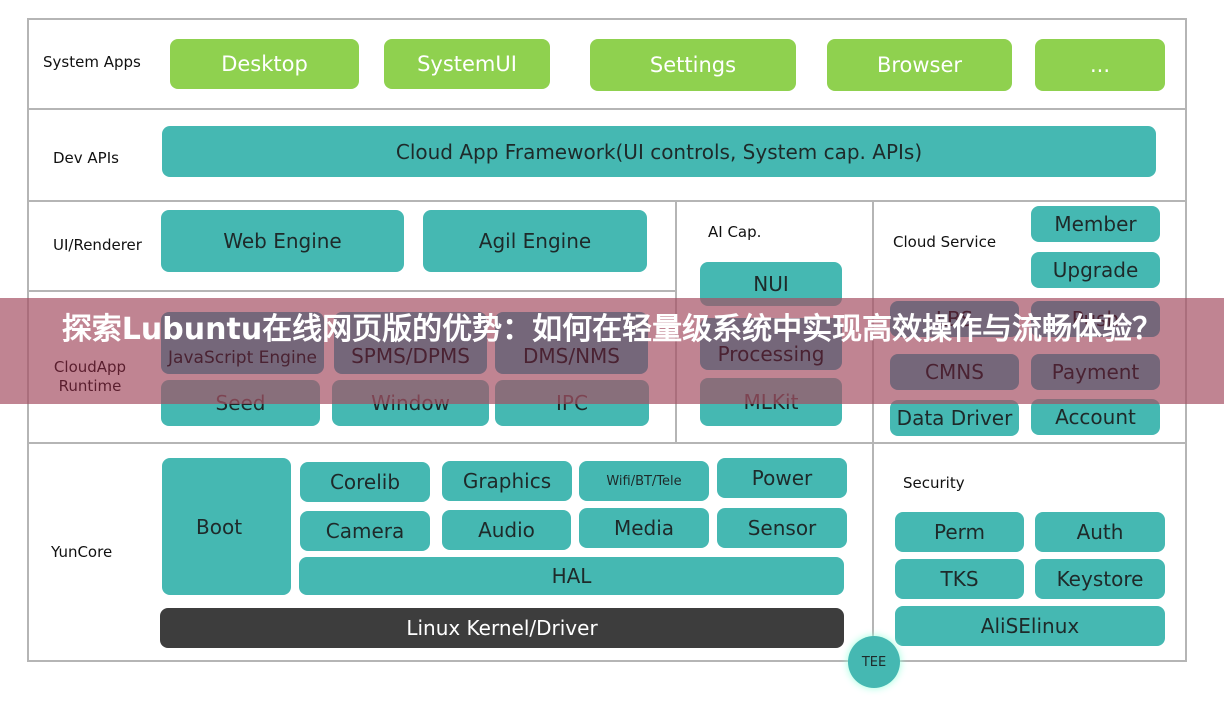 The width and height of the screenshot is (1224, 702). I want to click on javascript-engine: JavaScript Engine, so click(242, 343).